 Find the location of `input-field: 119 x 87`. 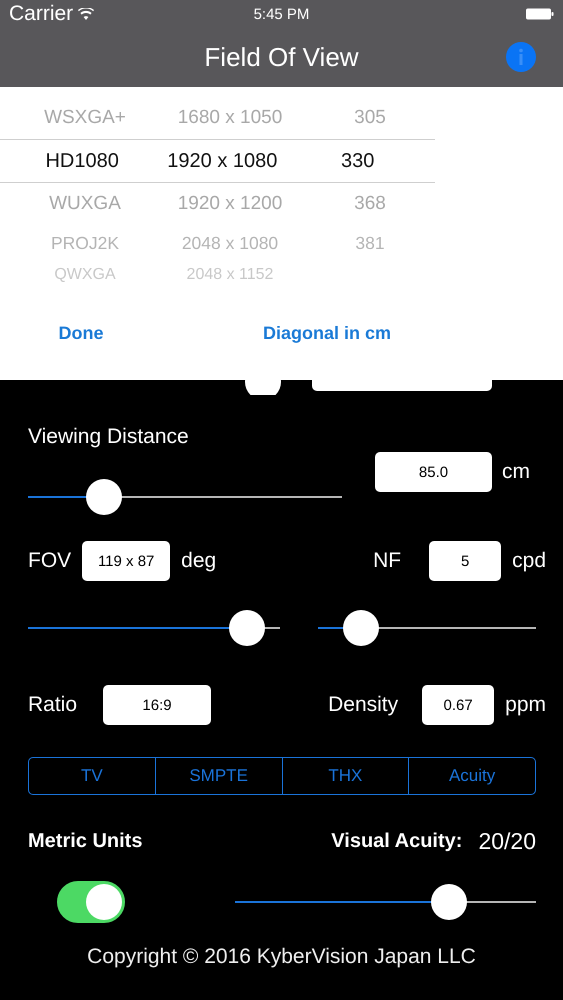

input-field: 119 x 87 is located at coordinates (126, 561).